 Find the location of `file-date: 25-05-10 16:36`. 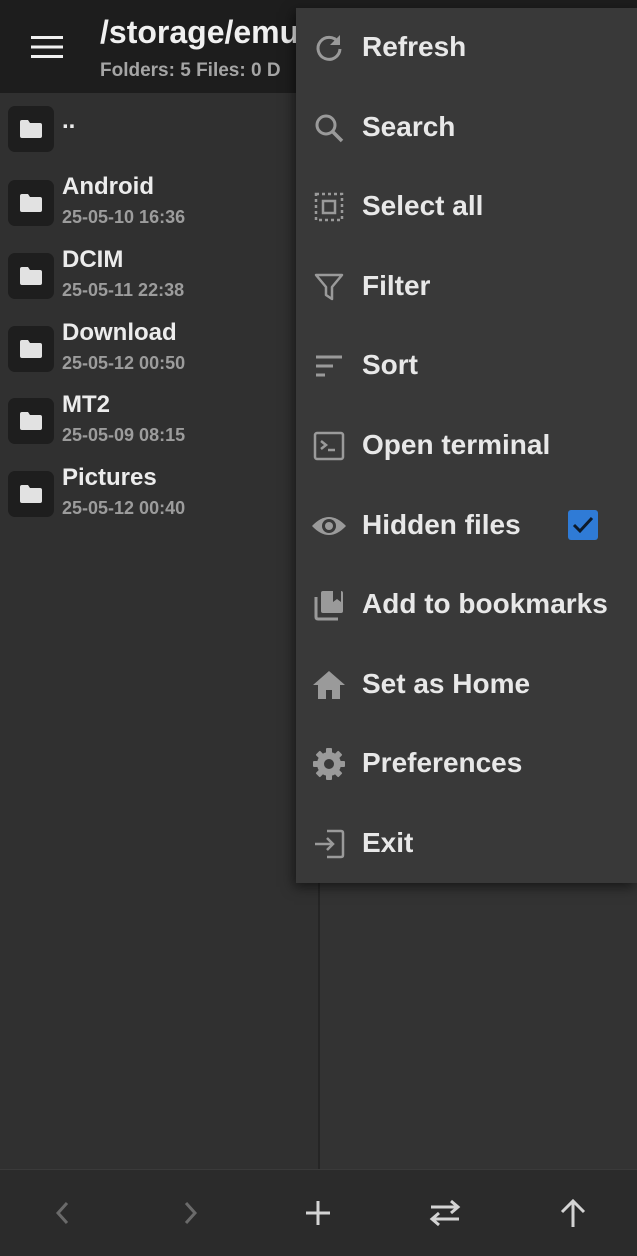

file-date: 25-05-10 16:36 is located at coordinates (124, 217).